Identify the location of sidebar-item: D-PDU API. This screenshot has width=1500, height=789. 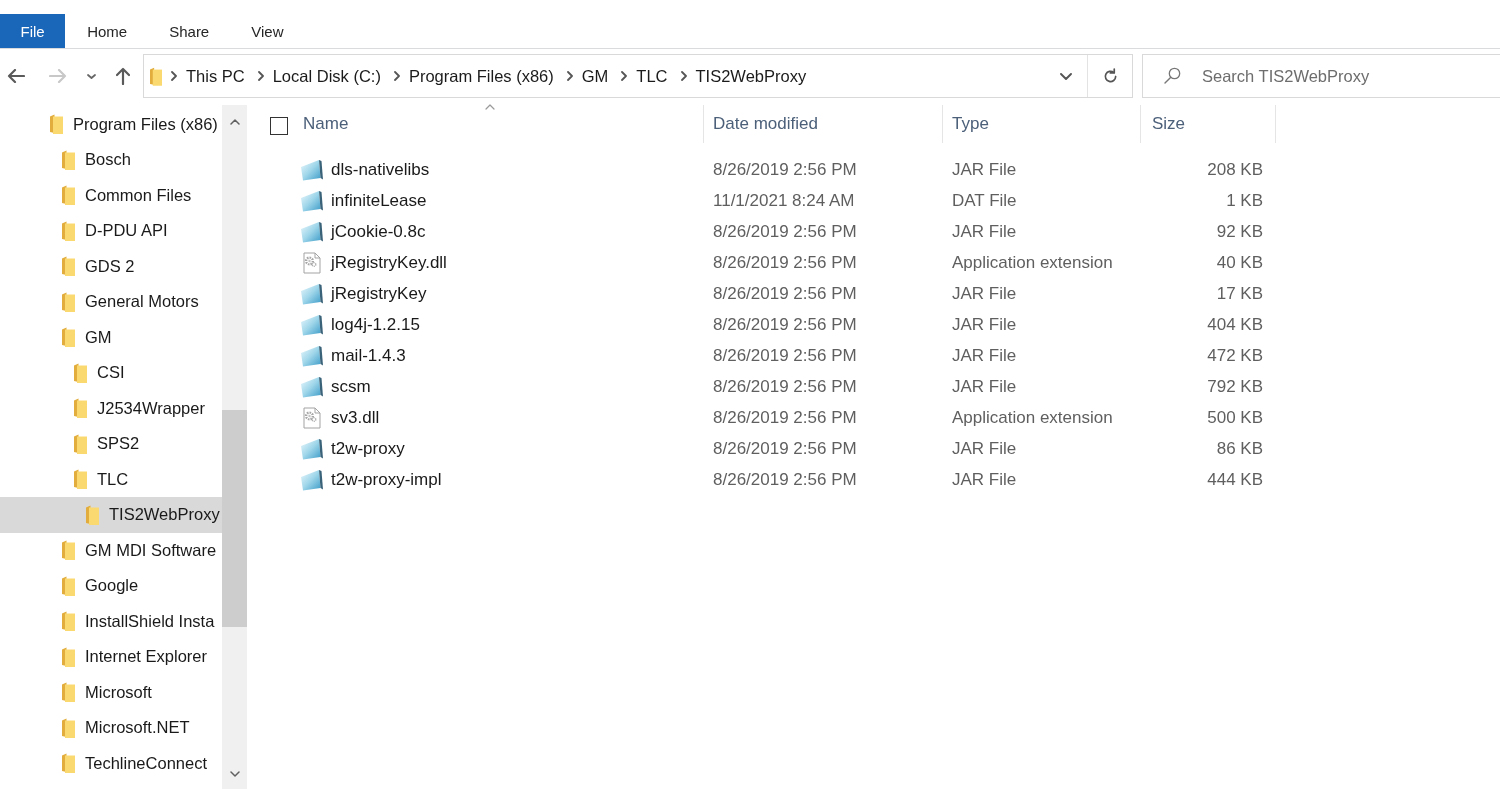
(111, 231).